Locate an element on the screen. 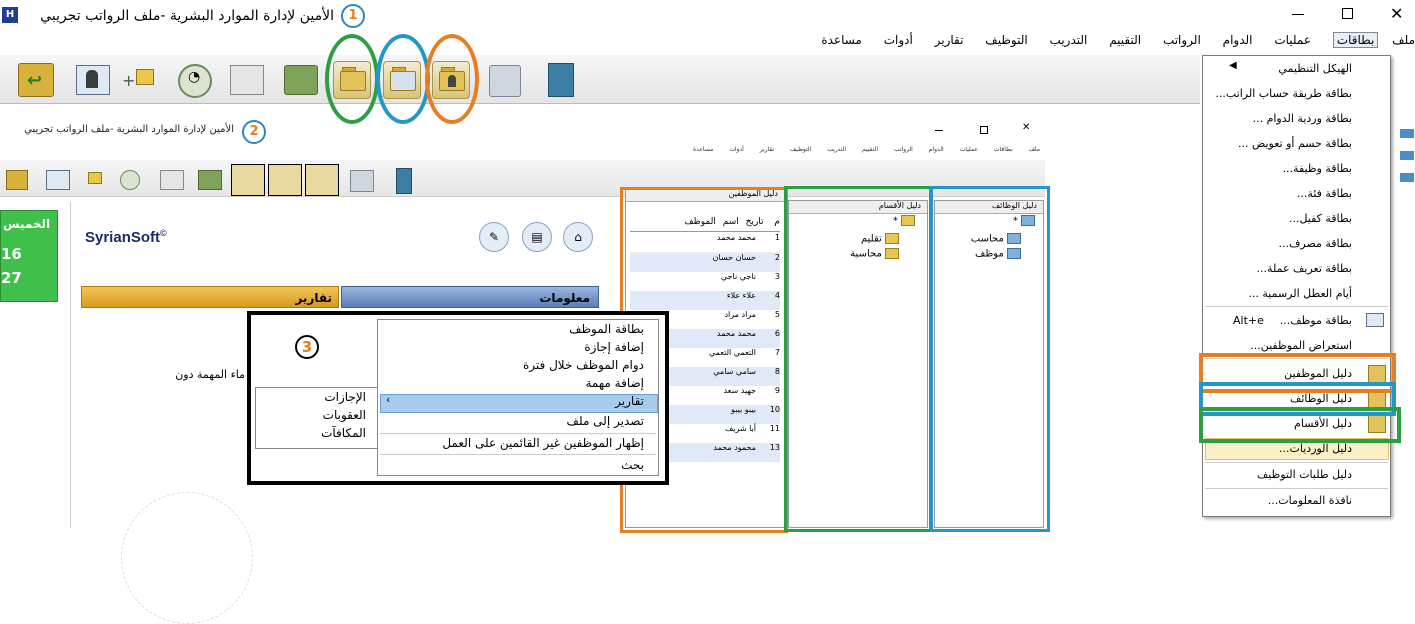 The image size is (1415, 624). tab-info: معلومات is located at coordinates (470, 297).